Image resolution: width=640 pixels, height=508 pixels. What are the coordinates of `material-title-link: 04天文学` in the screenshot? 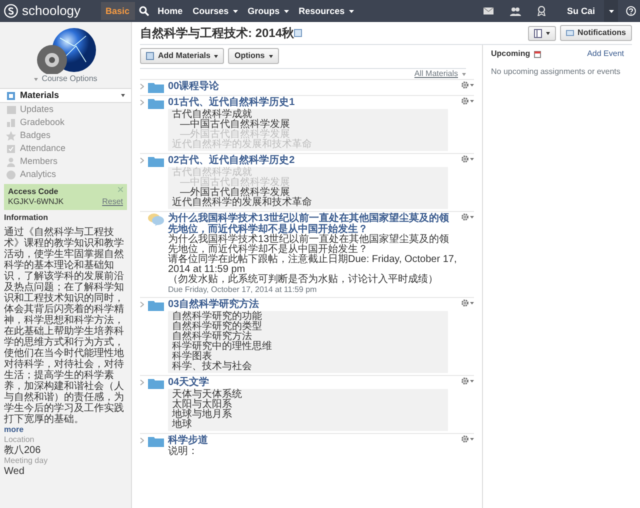 It's located at (189, 382).